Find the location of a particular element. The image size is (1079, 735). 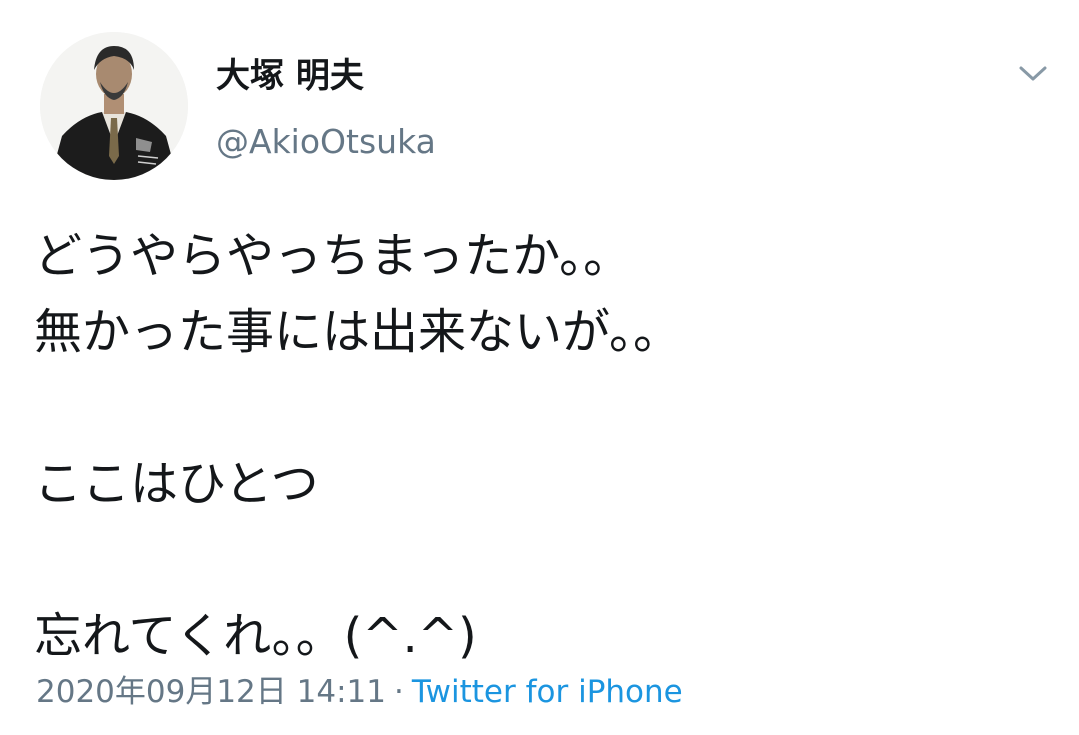

tweet-text-line: ここはひとつ is located at coordinates (176, 484).